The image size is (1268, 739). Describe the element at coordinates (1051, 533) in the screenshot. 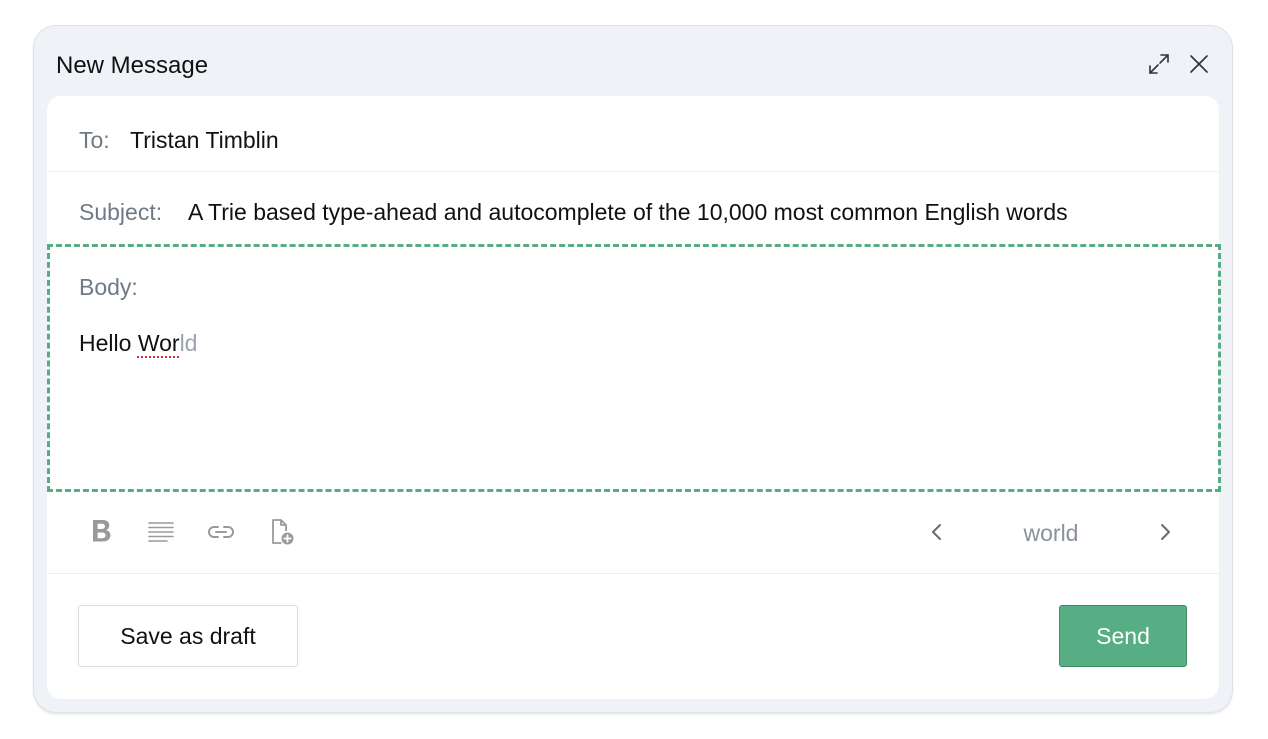

I see `suggestion-word: world` at that location.